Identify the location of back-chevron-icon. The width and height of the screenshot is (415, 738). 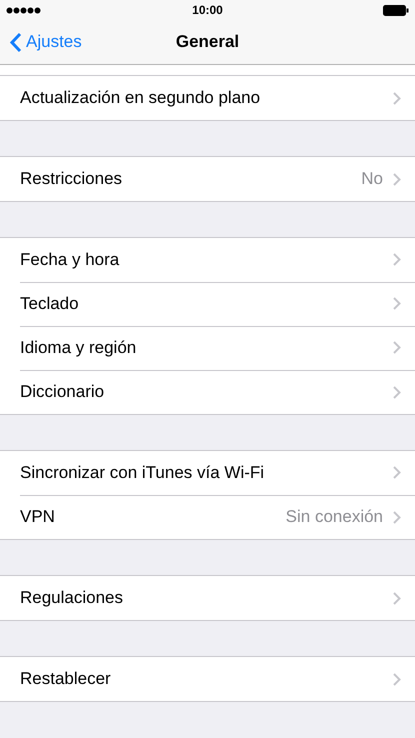
(16, 42).